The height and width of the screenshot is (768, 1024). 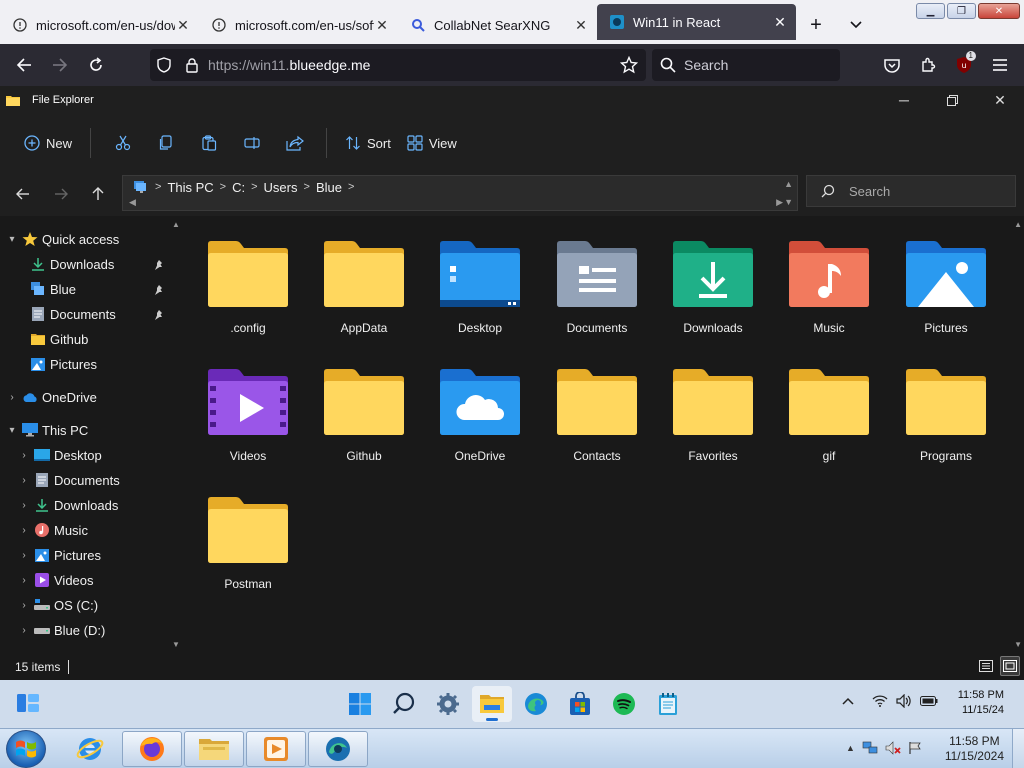 What do you see at coordinates (1010, 666) in the screenshot?
I see `tiles-view-icon` at bounding box center [1010, 666].